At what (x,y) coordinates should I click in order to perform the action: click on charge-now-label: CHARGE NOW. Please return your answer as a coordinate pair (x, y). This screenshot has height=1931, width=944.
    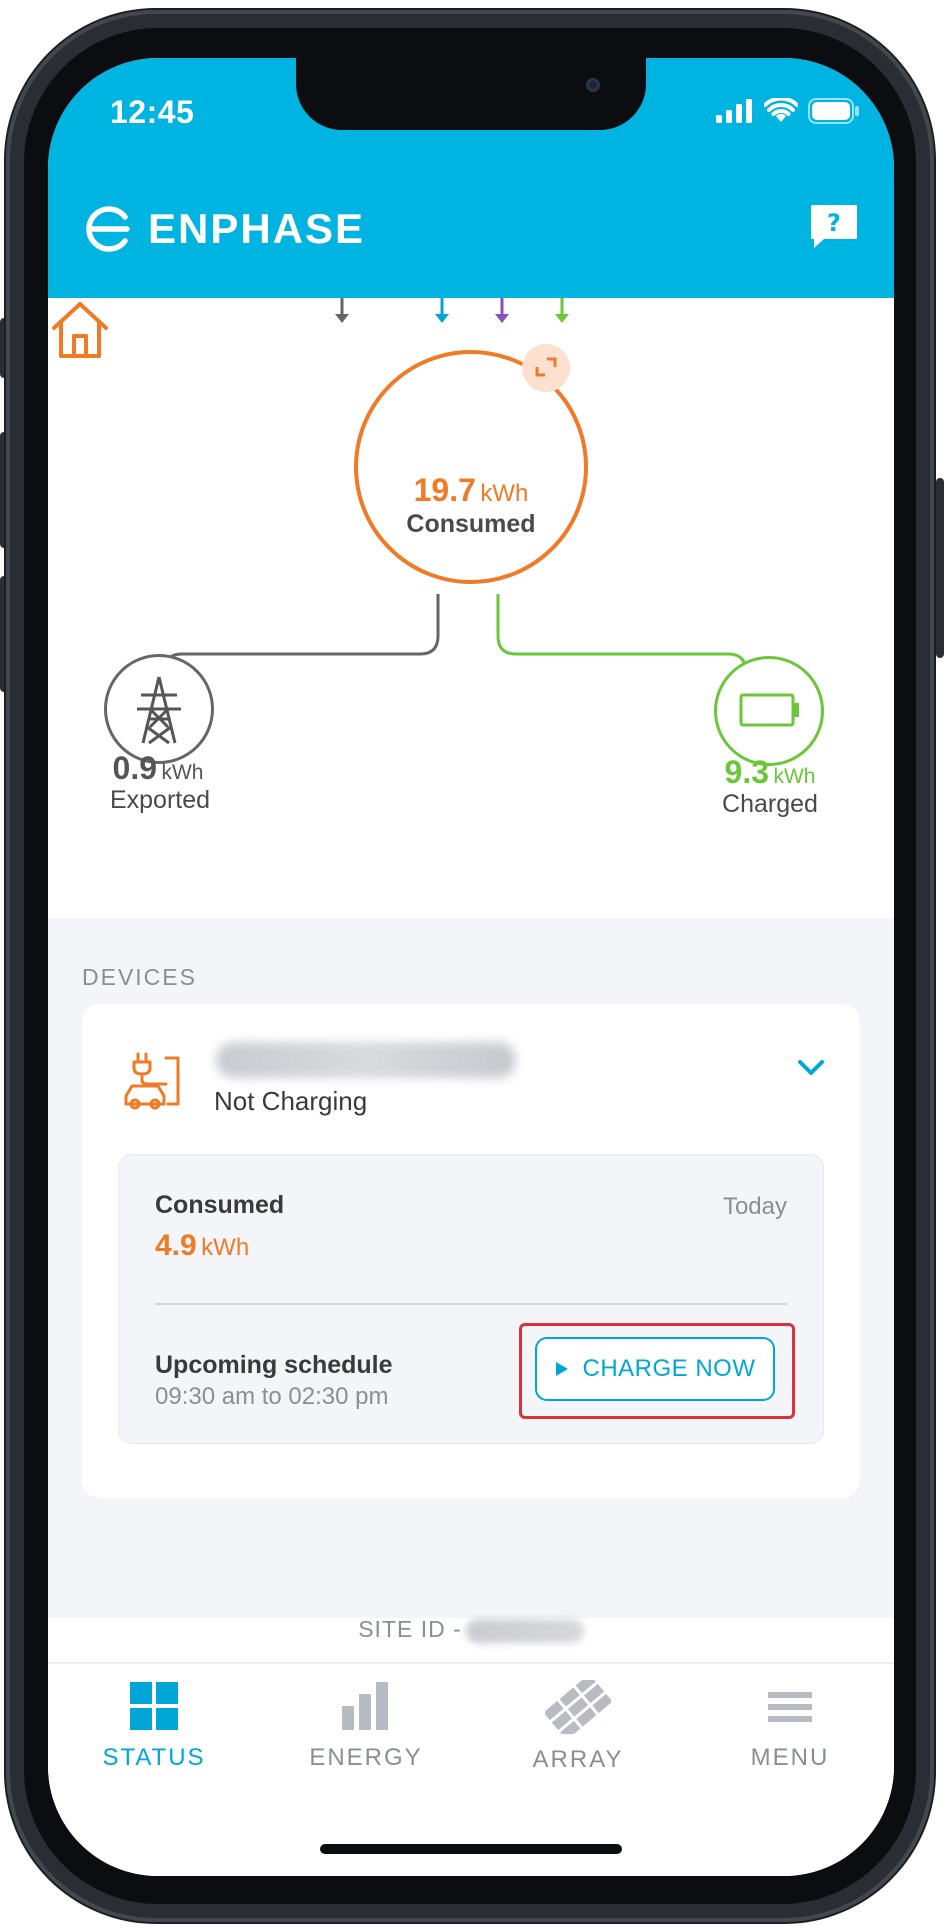
    Looking at the image, I should click on (669, 1368).